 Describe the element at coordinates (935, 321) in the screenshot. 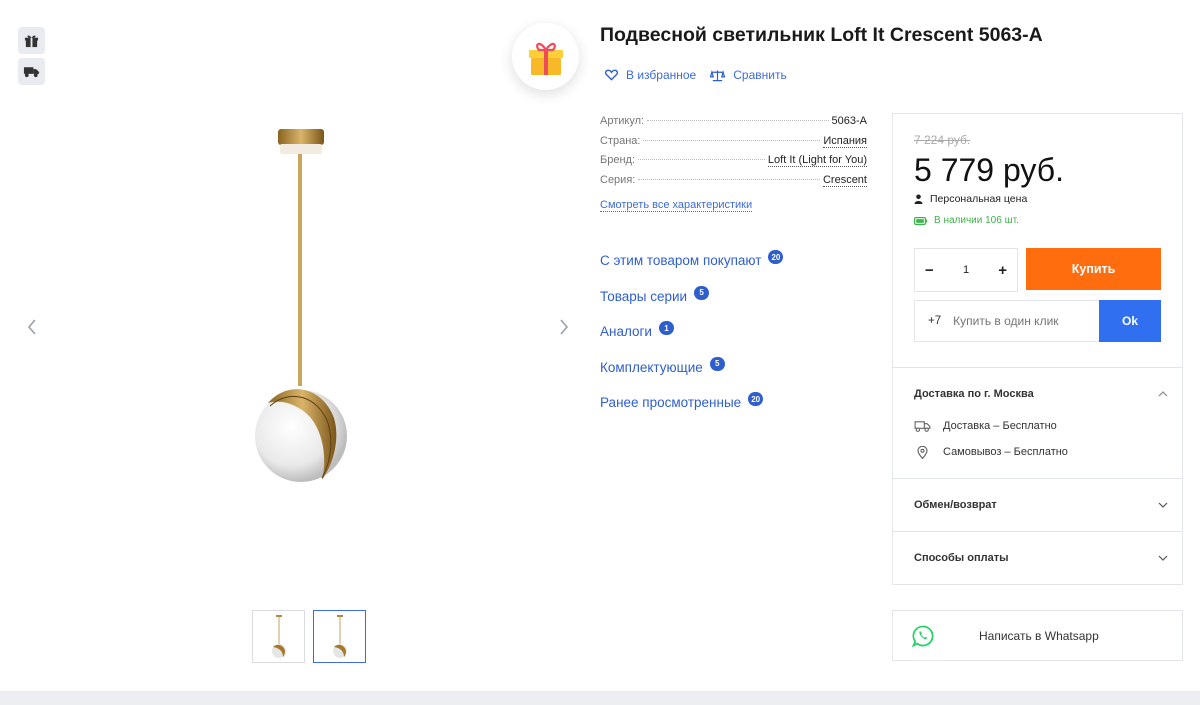

I see `phone-prefix: +7` at that location.